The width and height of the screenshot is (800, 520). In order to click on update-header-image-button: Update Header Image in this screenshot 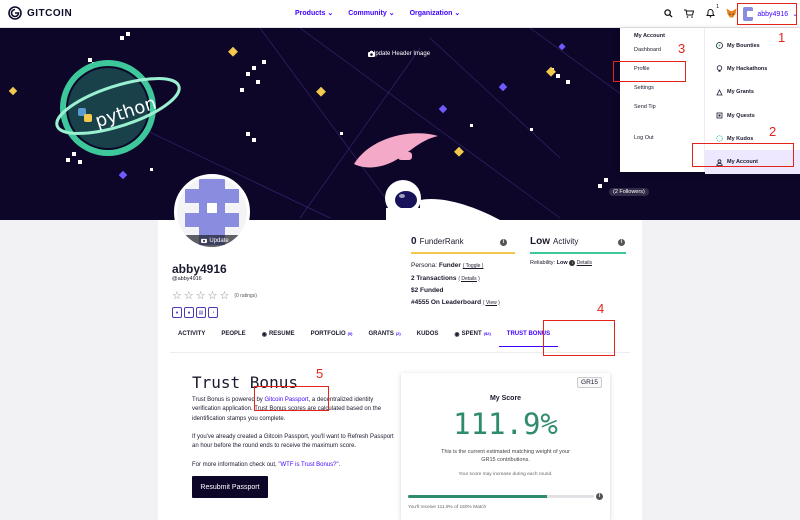, I will do `click(399, 54)`.